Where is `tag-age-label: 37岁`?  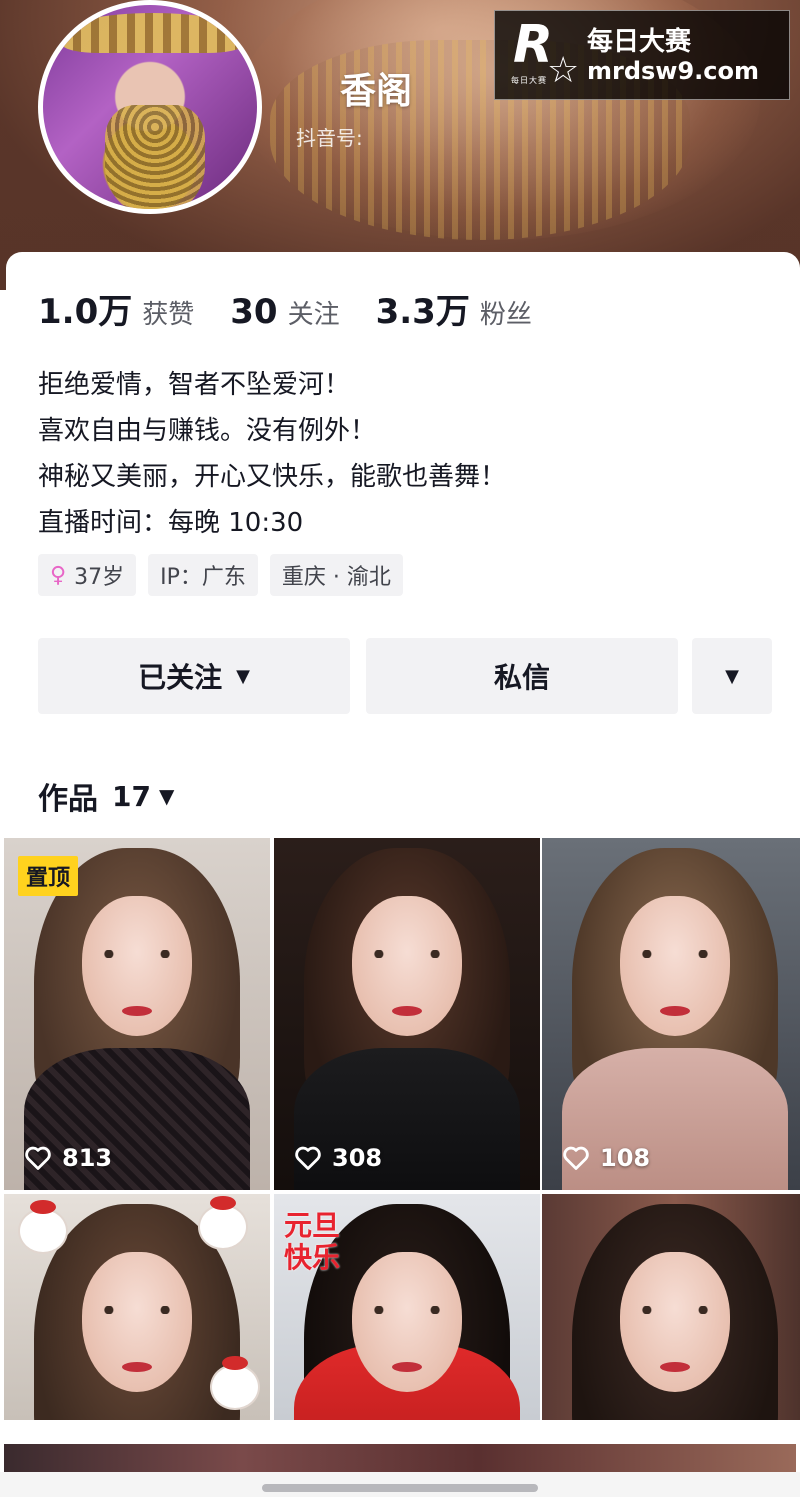 tag-age-label: 37岁 is located at coordinates (99, 577).